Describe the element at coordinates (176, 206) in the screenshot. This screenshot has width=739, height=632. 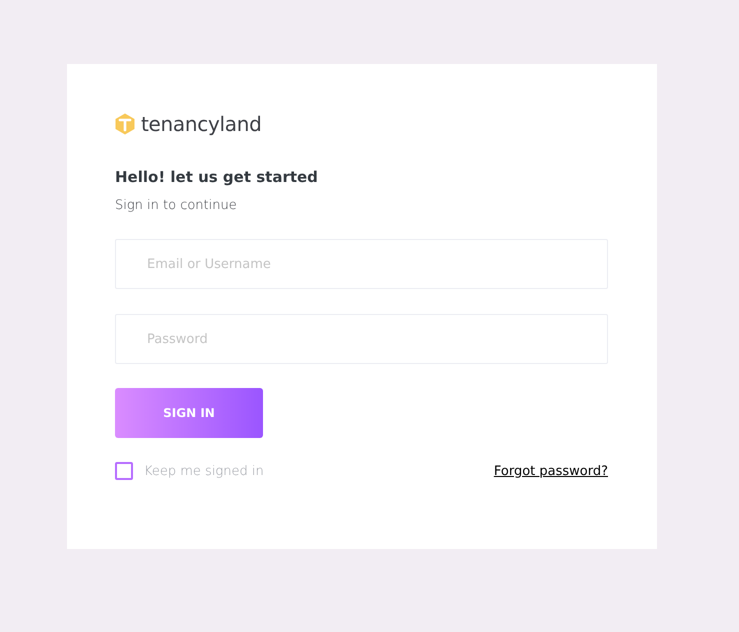
I see `subheading: Sign in to continue` at that location.